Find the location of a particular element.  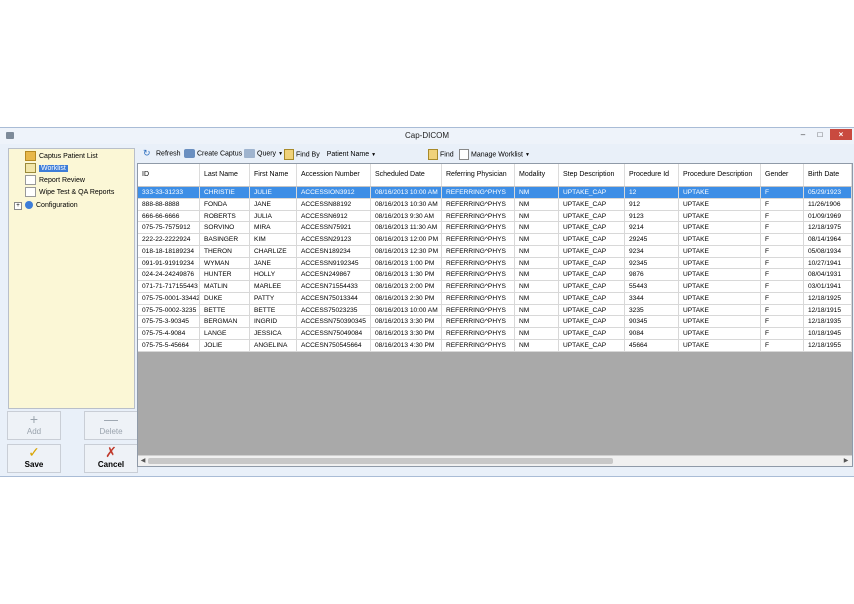

delete-button: — Delete is located at coordinates (111, 425).